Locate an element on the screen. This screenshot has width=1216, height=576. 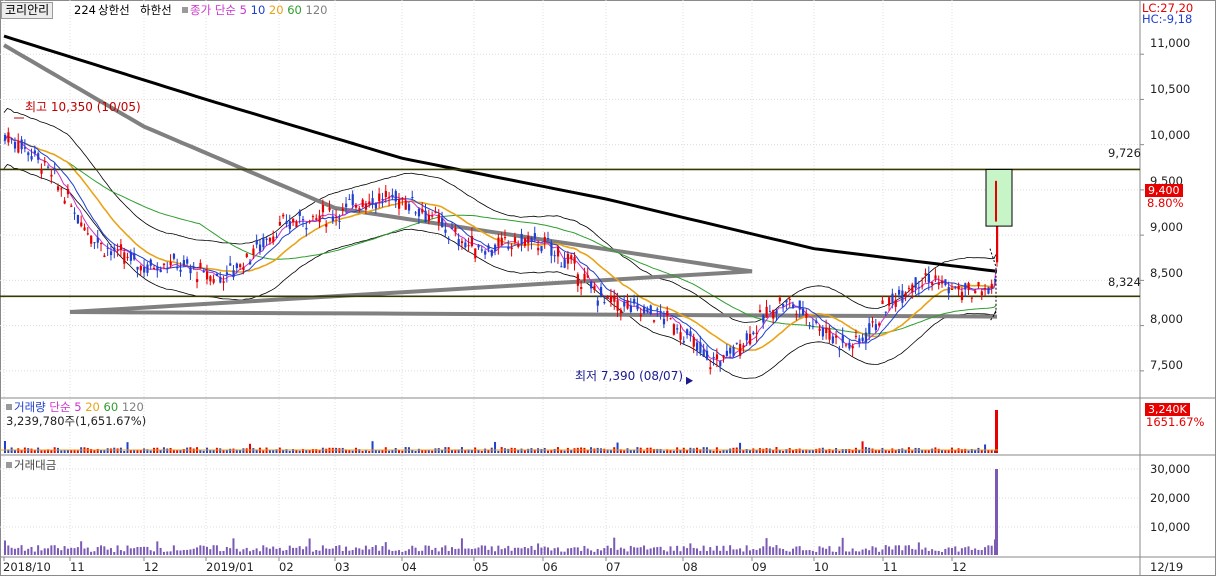
stock-name-button: 코리안리 is located at coordinates (27, 10).